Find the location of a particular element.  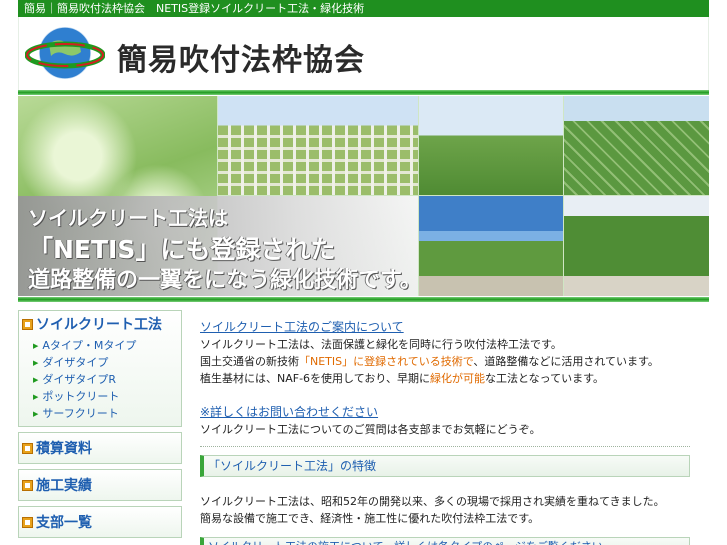

feature-line-2: 簡易な設備で施工でき、経済性・施工性に優れた吹付法枠工法です。 is located at coordinates (370, 518).